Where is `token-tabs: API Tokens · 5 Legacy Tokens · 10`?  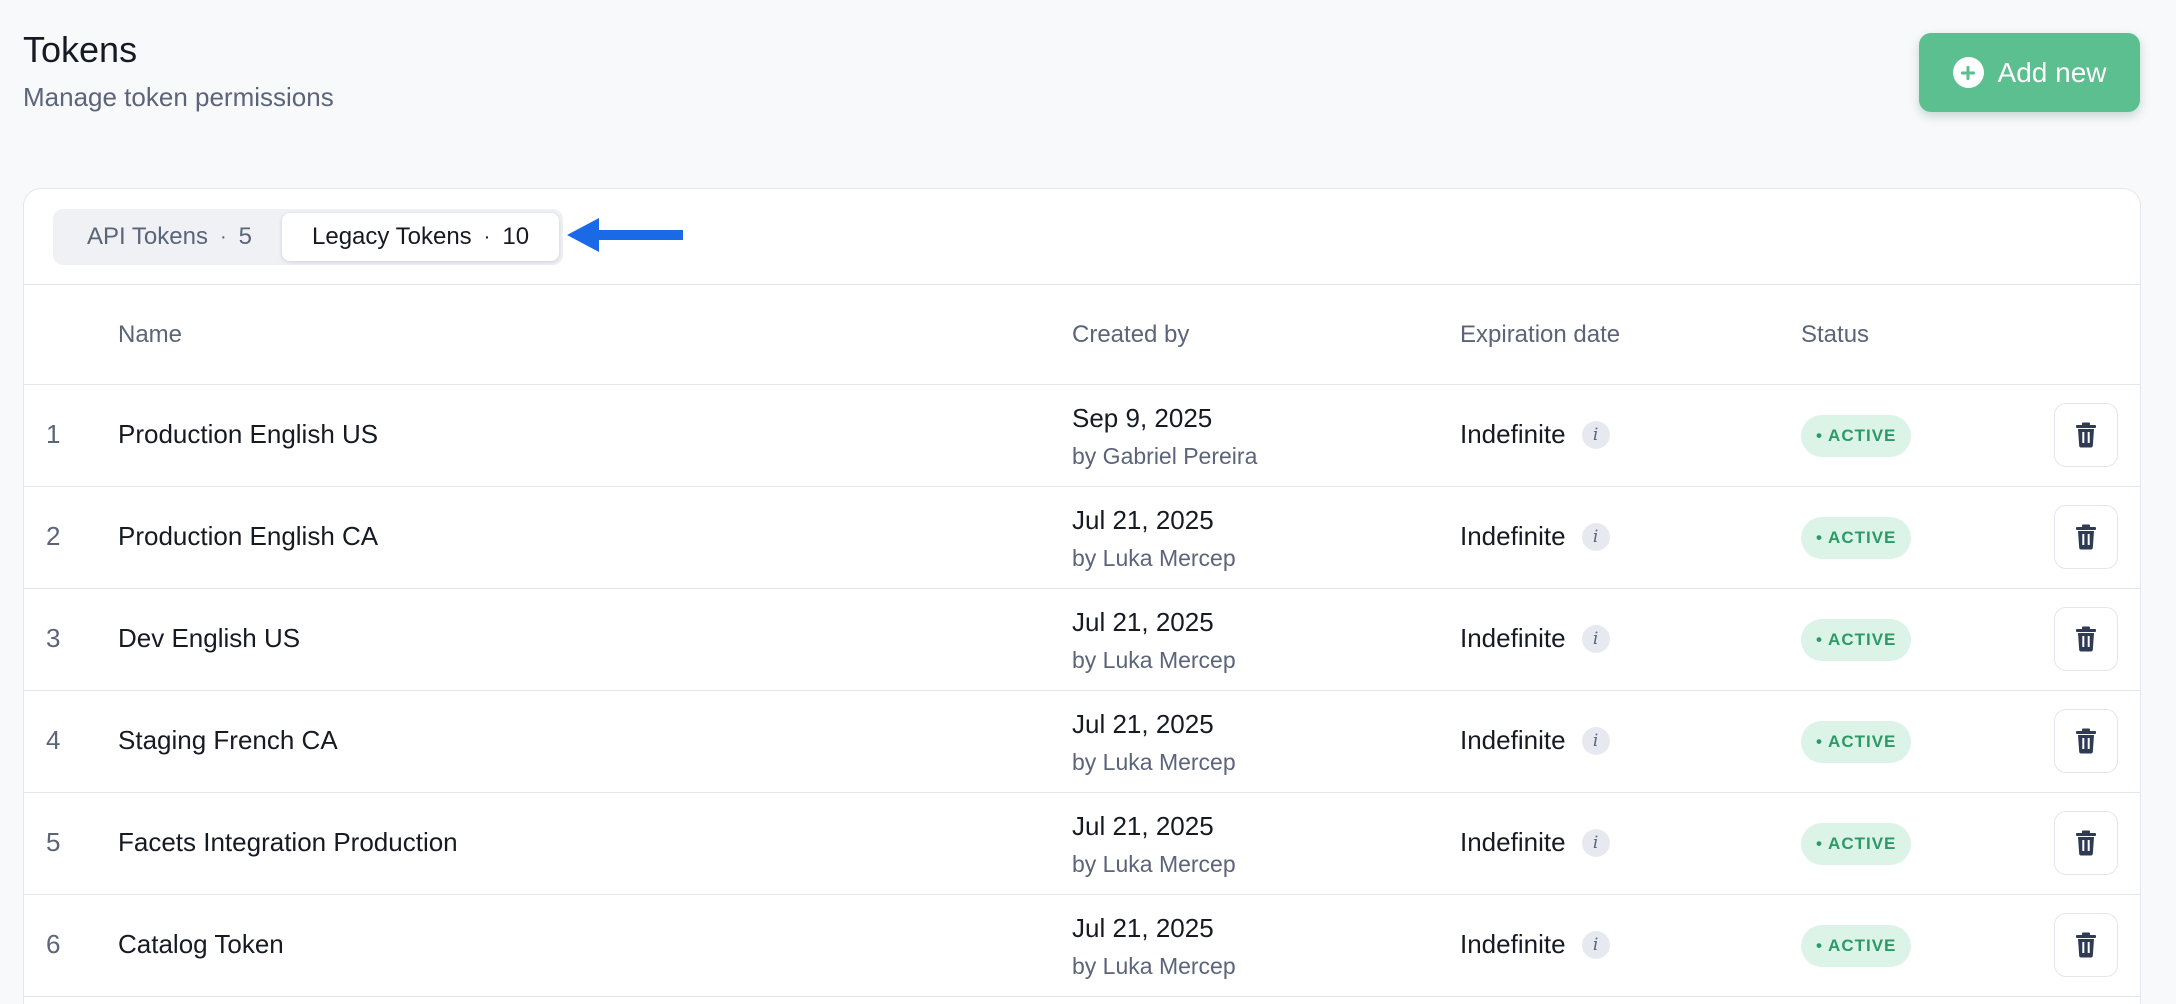
token-tabs: API Tokens · 5 Legacy Tokens · 10 is located at coordinates (308, 237).